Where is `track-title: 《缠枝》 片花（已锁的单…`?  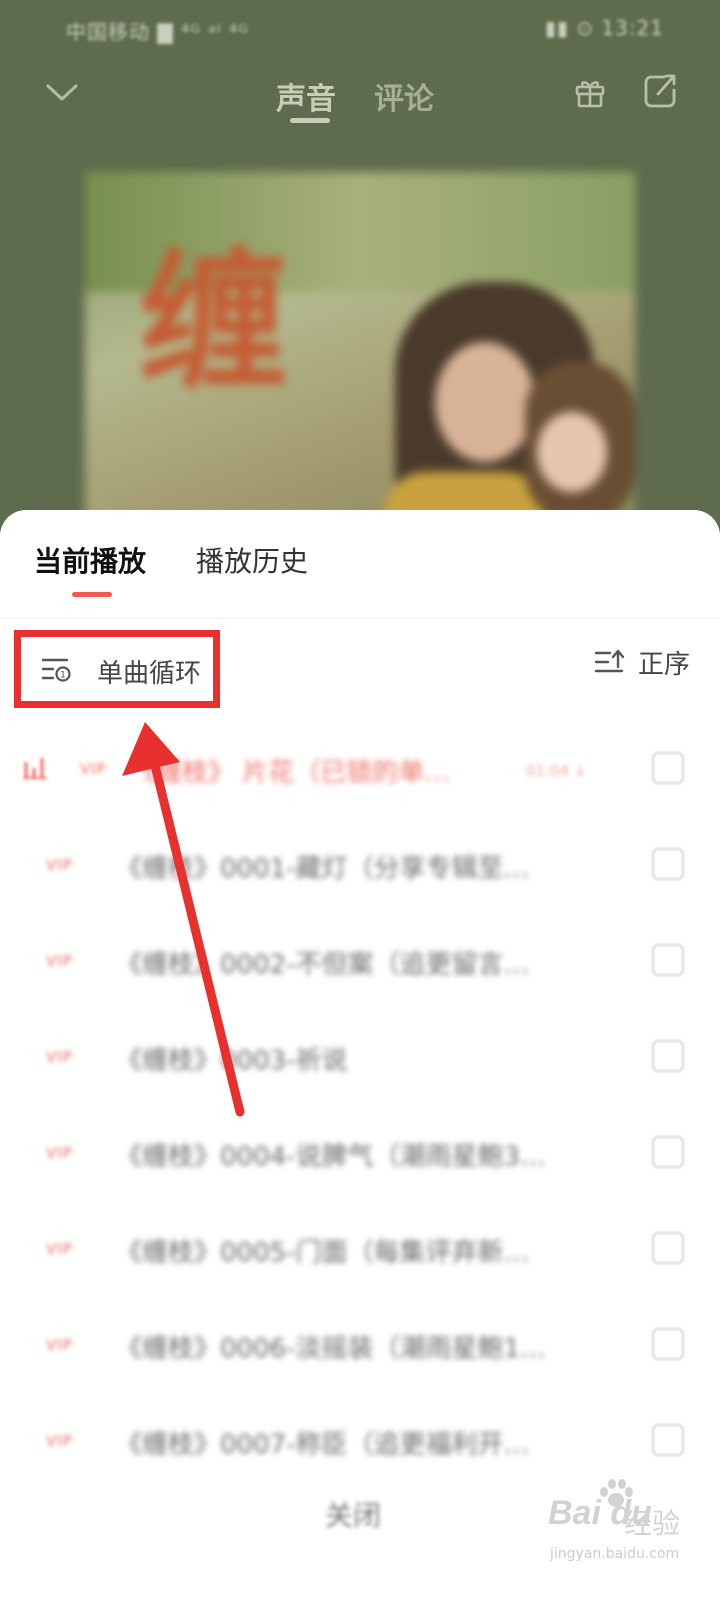
track-title: 《缠枝》 片花（已锁的单… is located at coordinates (290, 773).